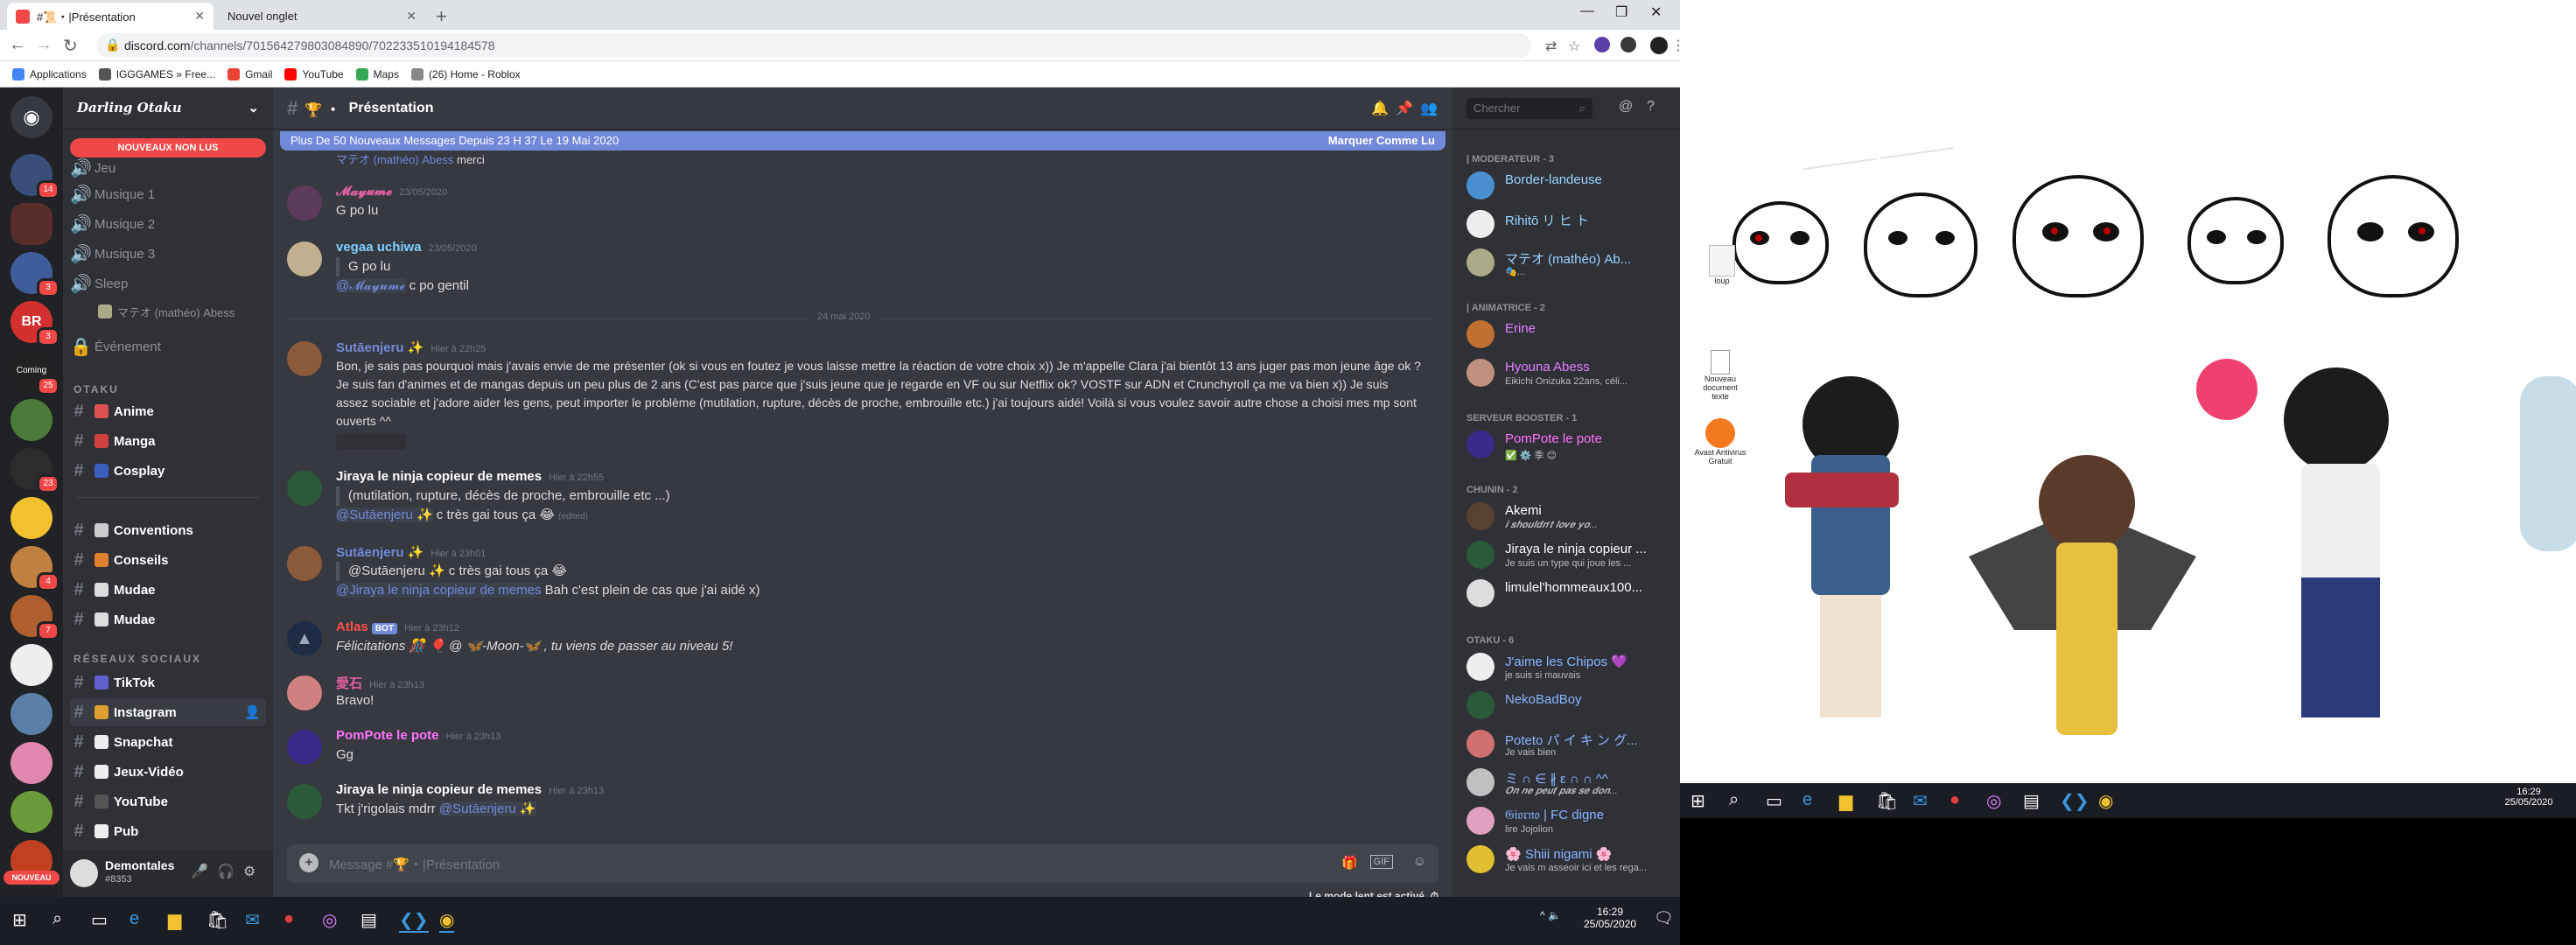 The image size is (2576, 945). What do you see at coordinates (1566, 185) in the screenshot?
I see `member-item: Border-landeuse` at bounding box center [1566, 185].